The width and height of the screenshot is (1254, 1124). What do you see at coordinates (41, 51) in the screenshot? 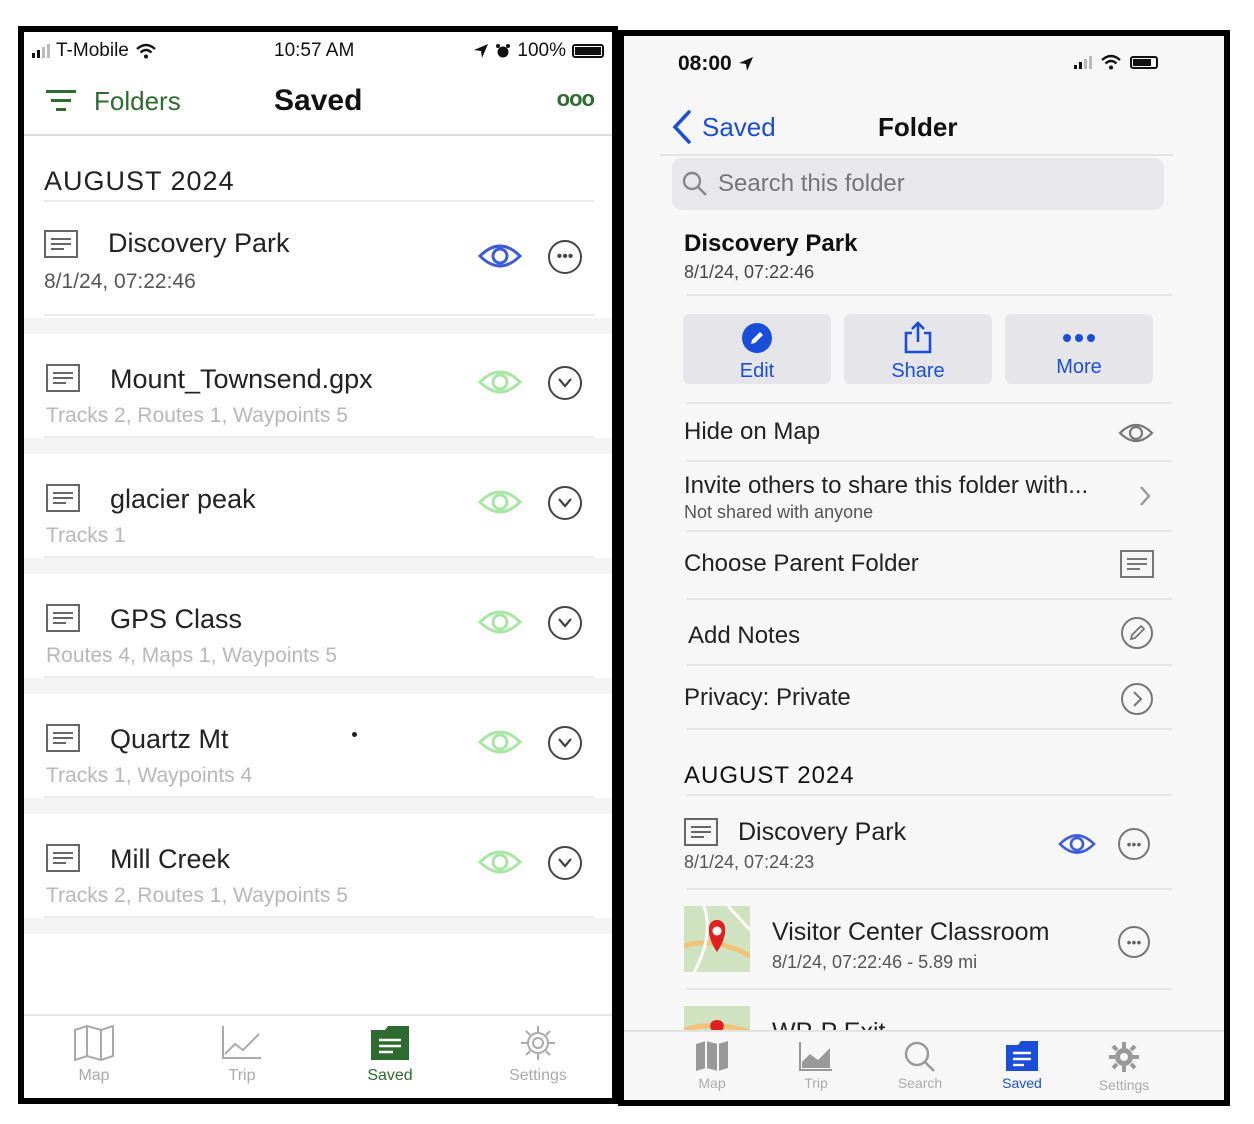
I see `signal-icon` at bounding box center [41, 51].